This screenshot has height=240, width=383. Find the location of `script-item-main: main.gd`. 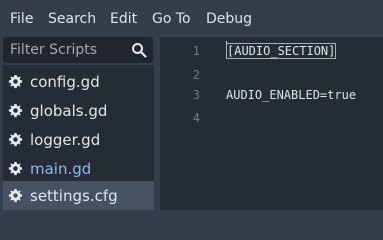

script-item-main: main.gd is located at coordinates (78, 168).